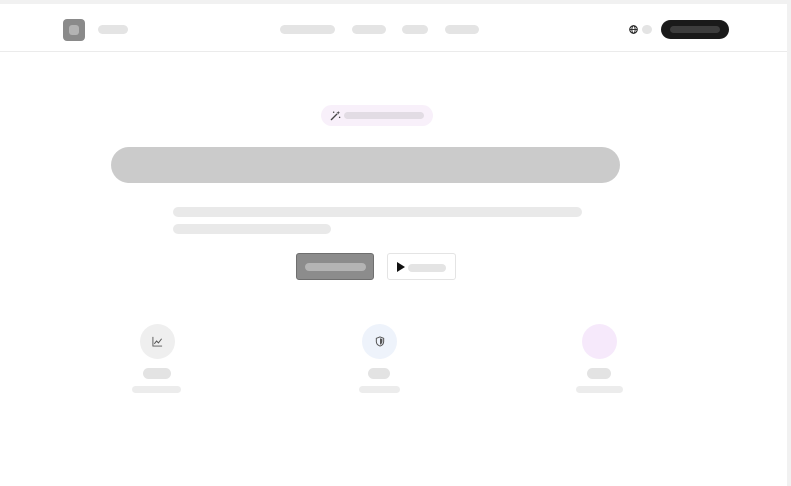 This screenshot has width=791, height=486. I want to click on play-icon, so click(401, 267).